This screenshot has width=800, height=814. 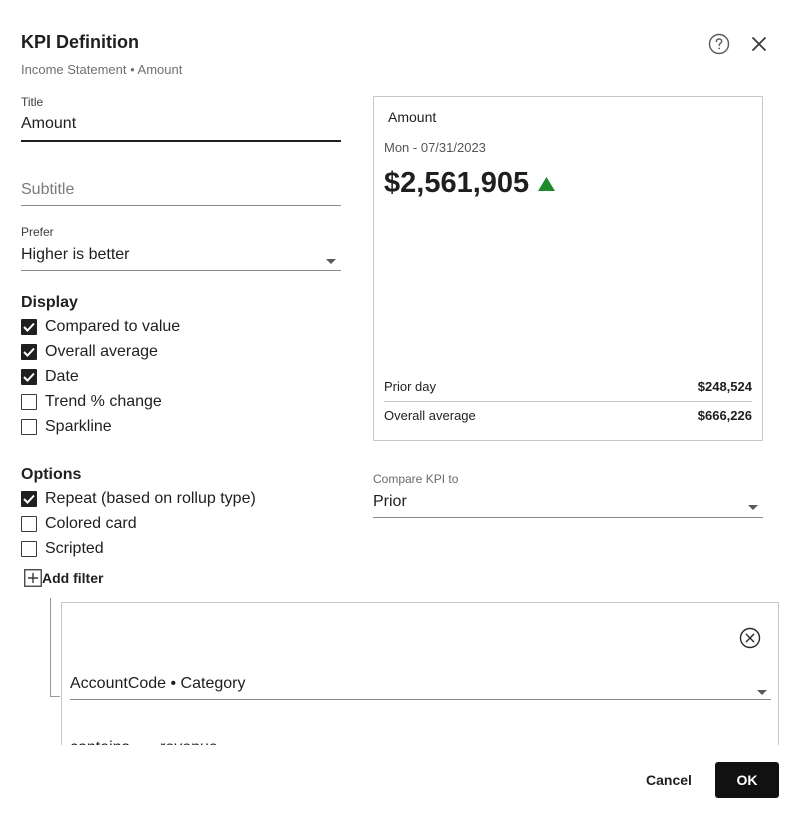 What do you see at coordinates (181, 192) in the screenshot?
I see `subtitle-field: Subtitle` at bounding box center [181, 192].